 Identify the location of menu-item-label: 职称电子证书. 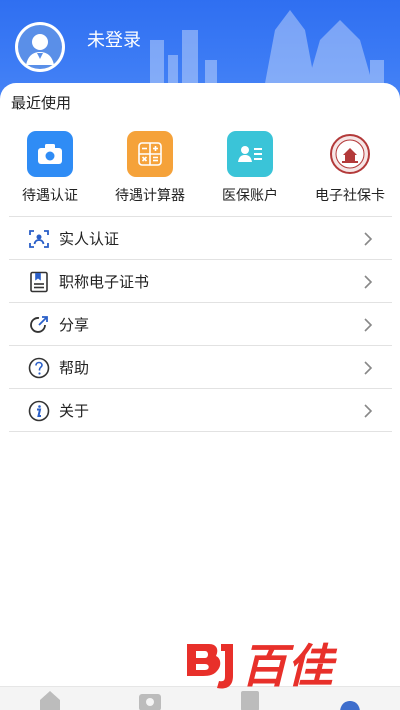
(104, 282).